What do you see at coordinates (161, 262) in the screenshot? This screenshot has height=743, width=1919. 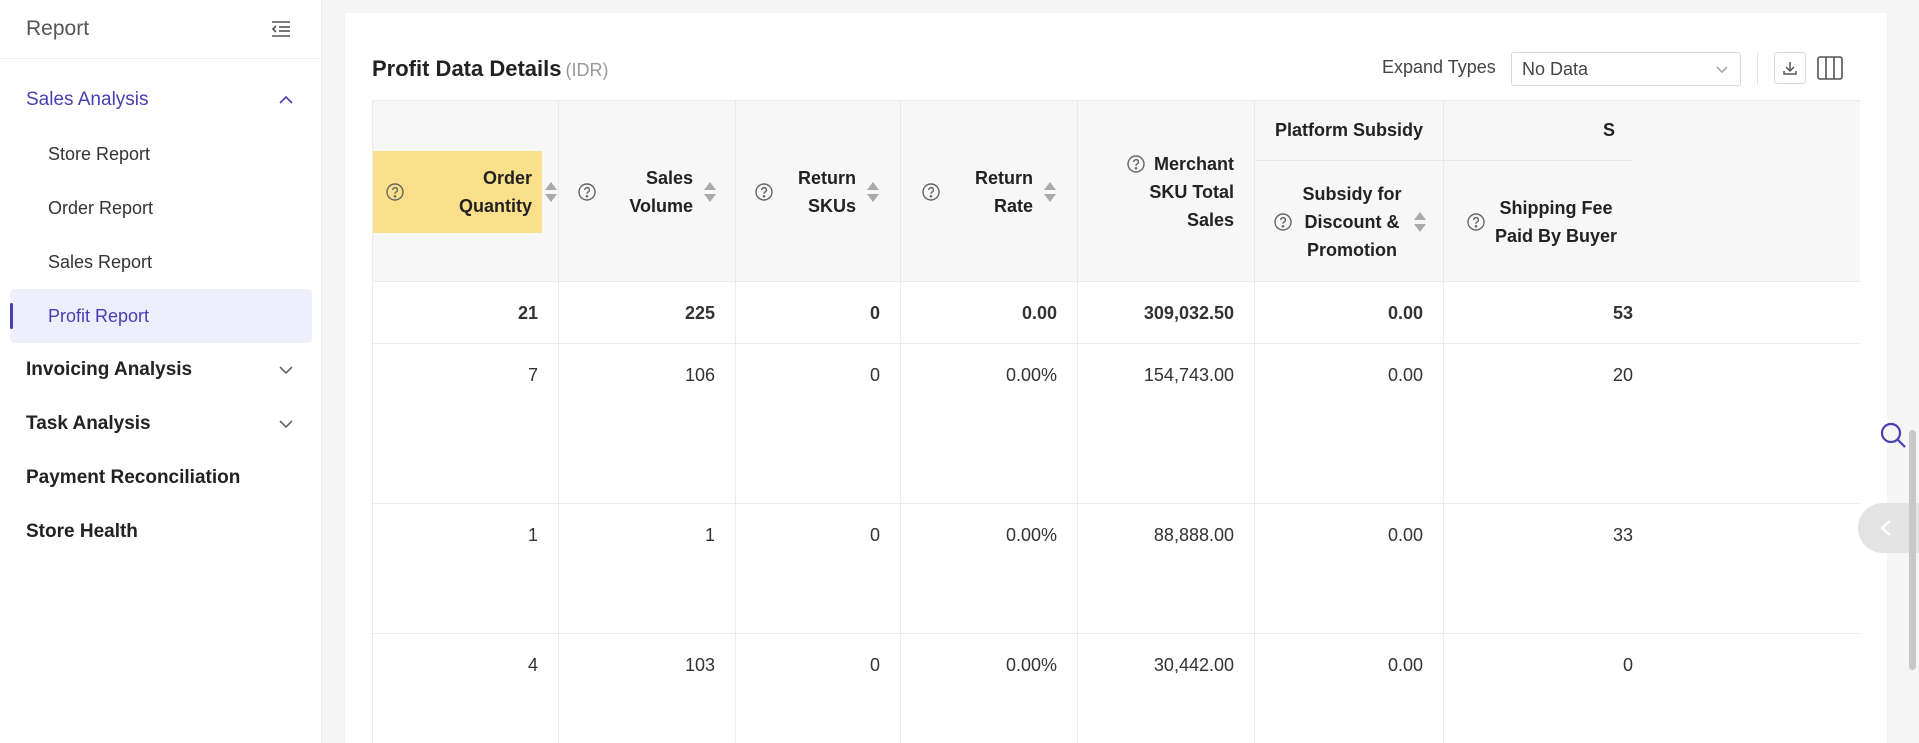 I see `sidebar-item-sales-report: Sales Report` at bounding box center [161, 262].